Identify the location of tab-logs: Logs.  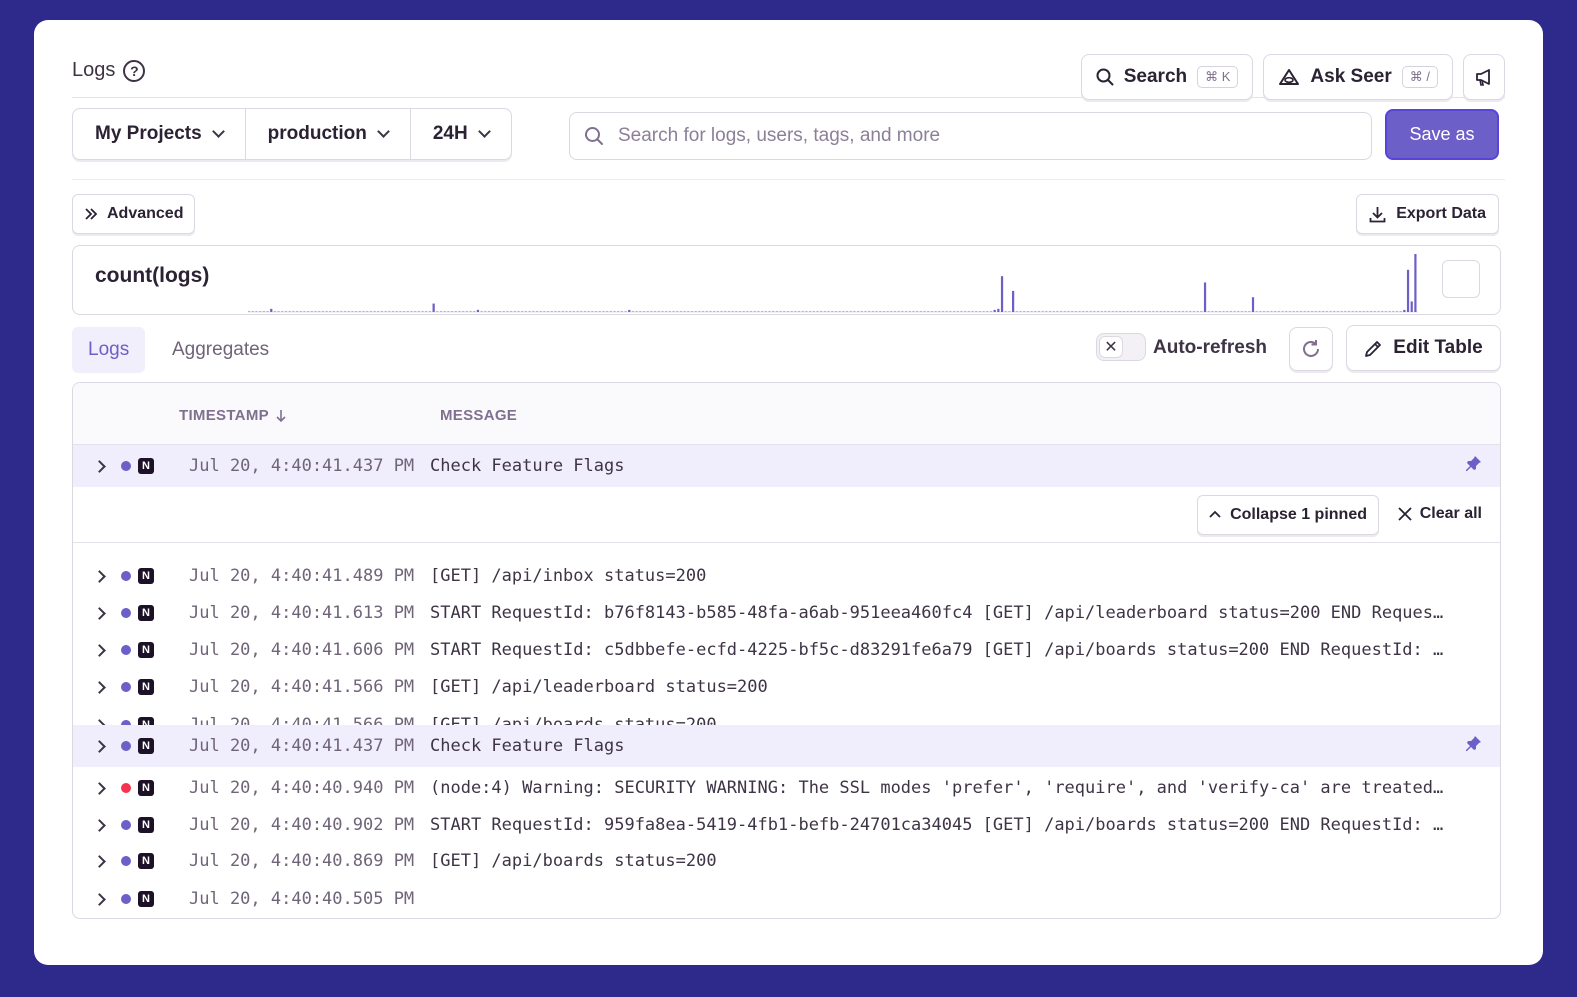
(109, 350).